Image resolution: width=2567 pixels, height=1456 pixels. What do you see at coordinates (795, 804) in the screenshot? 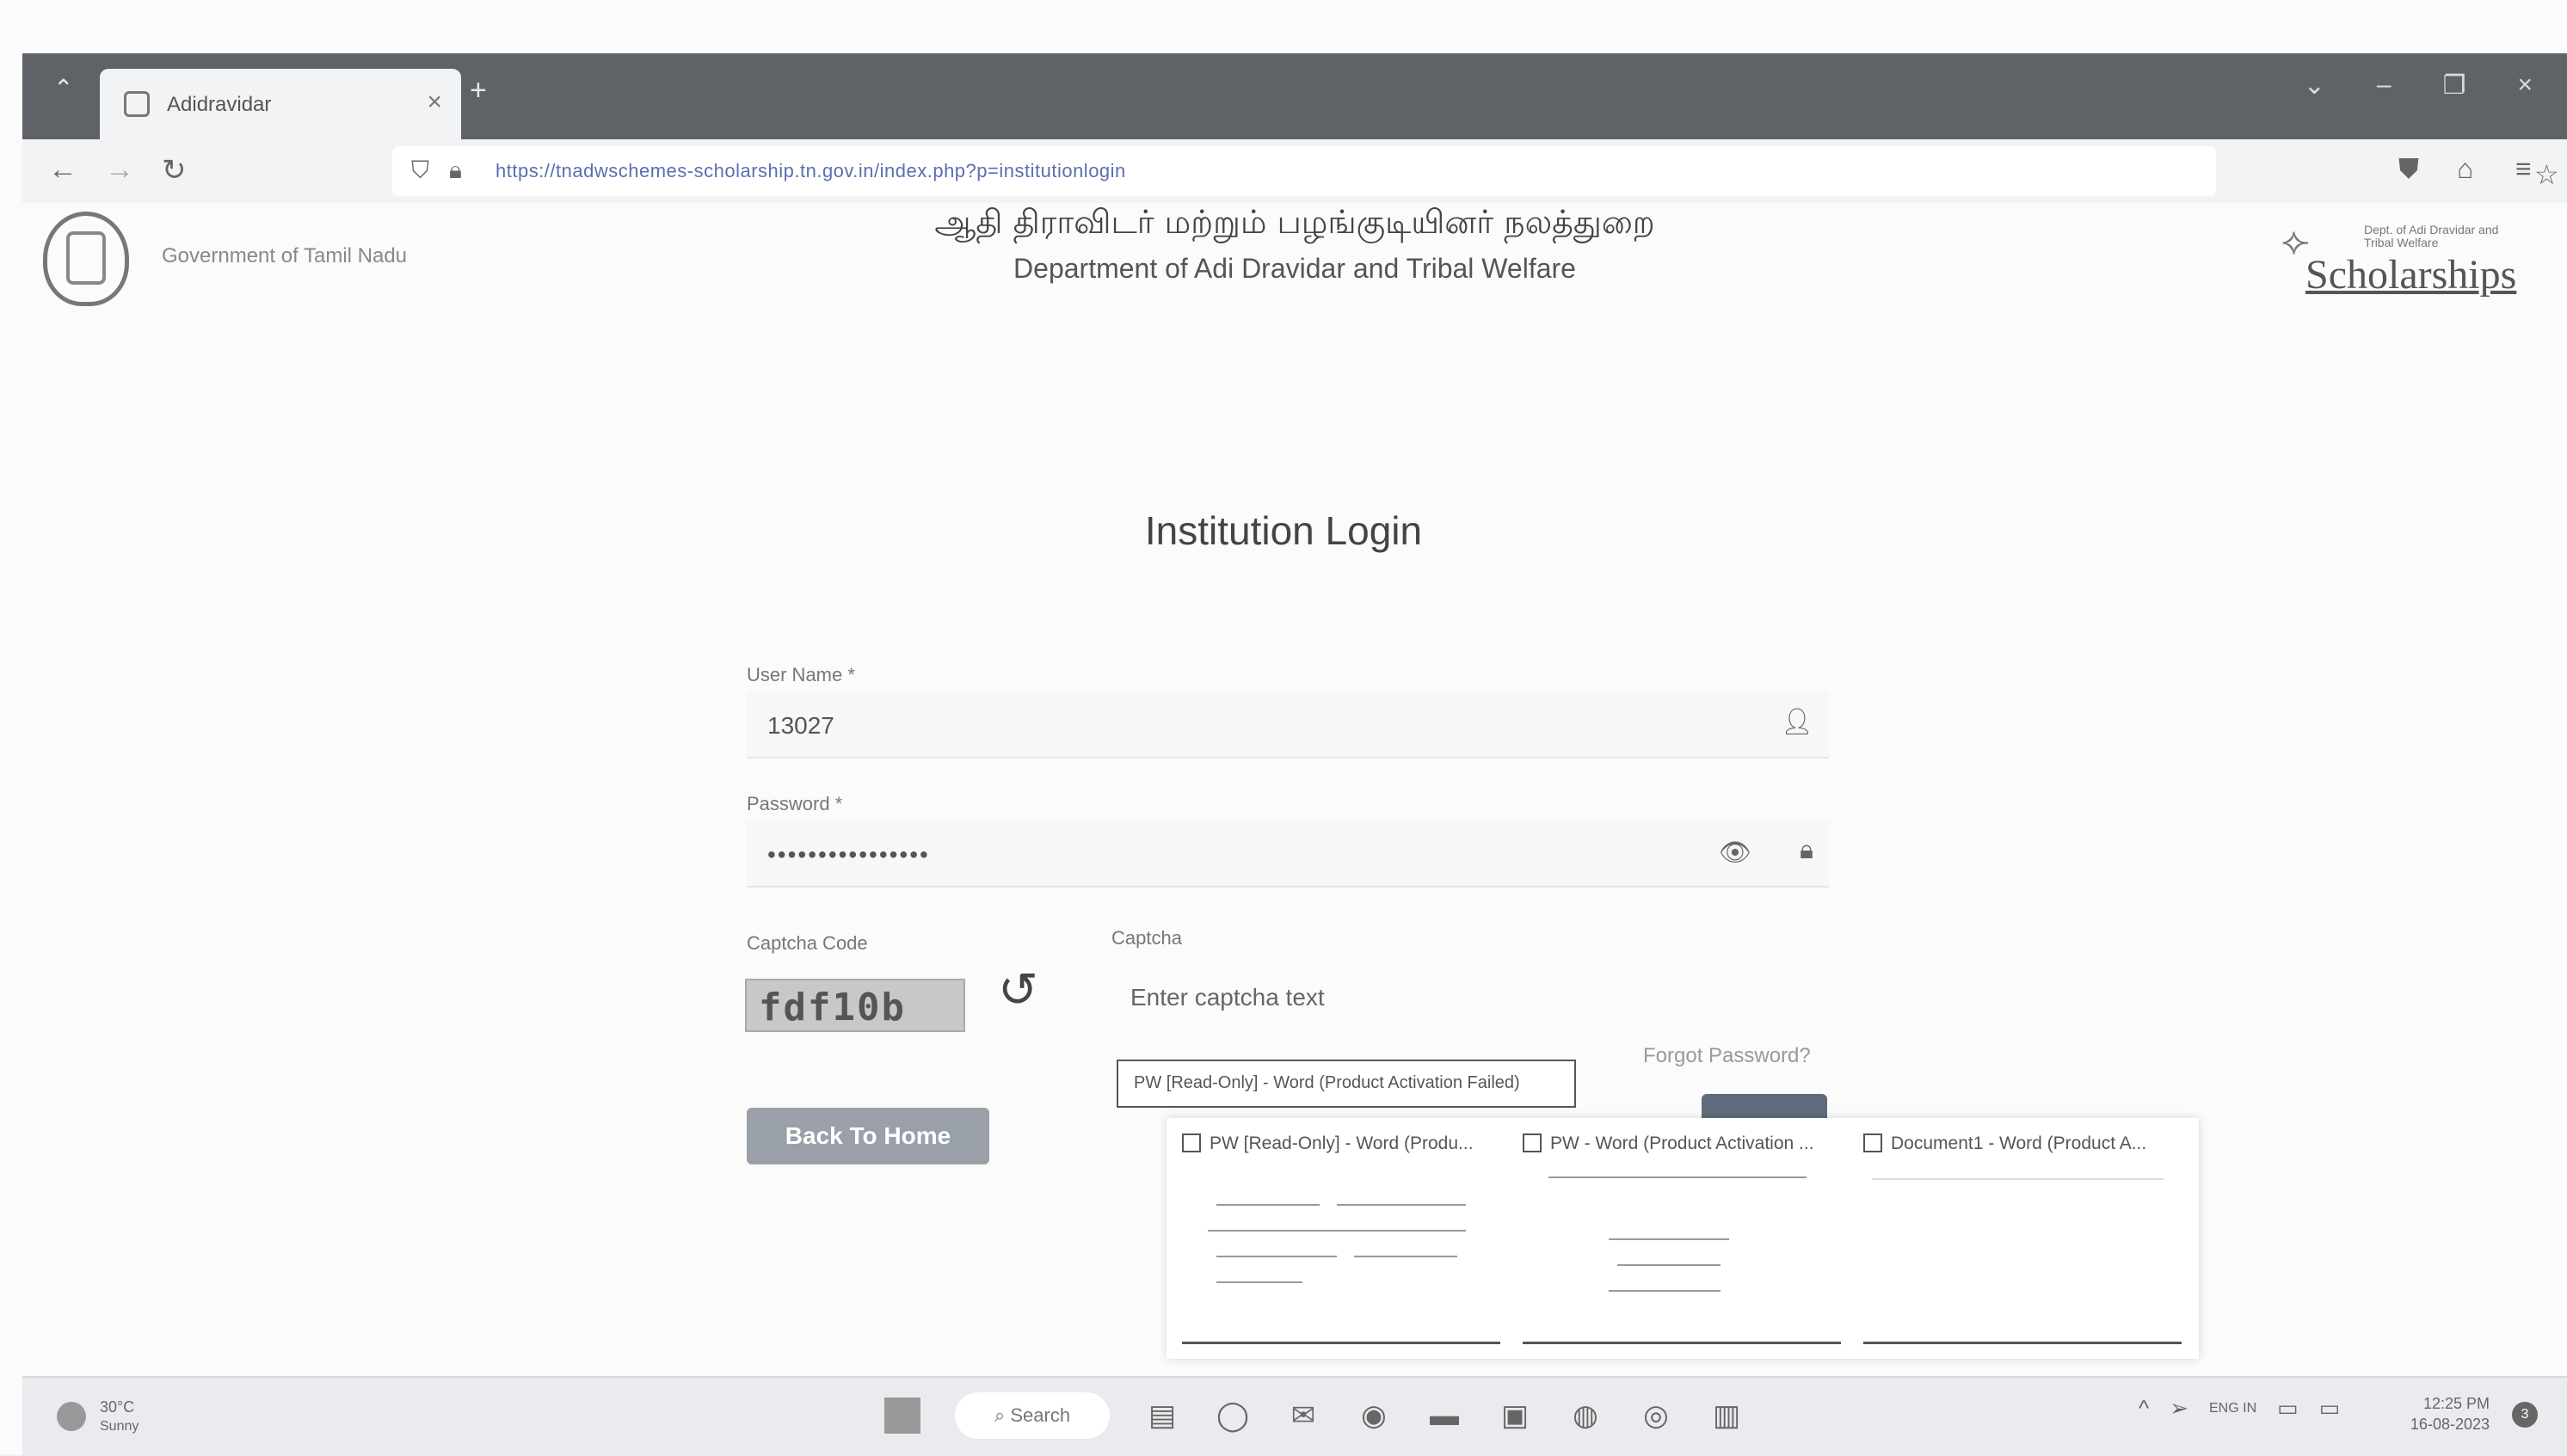
I see `password-label: Password *` at bounding box center [795, 804].